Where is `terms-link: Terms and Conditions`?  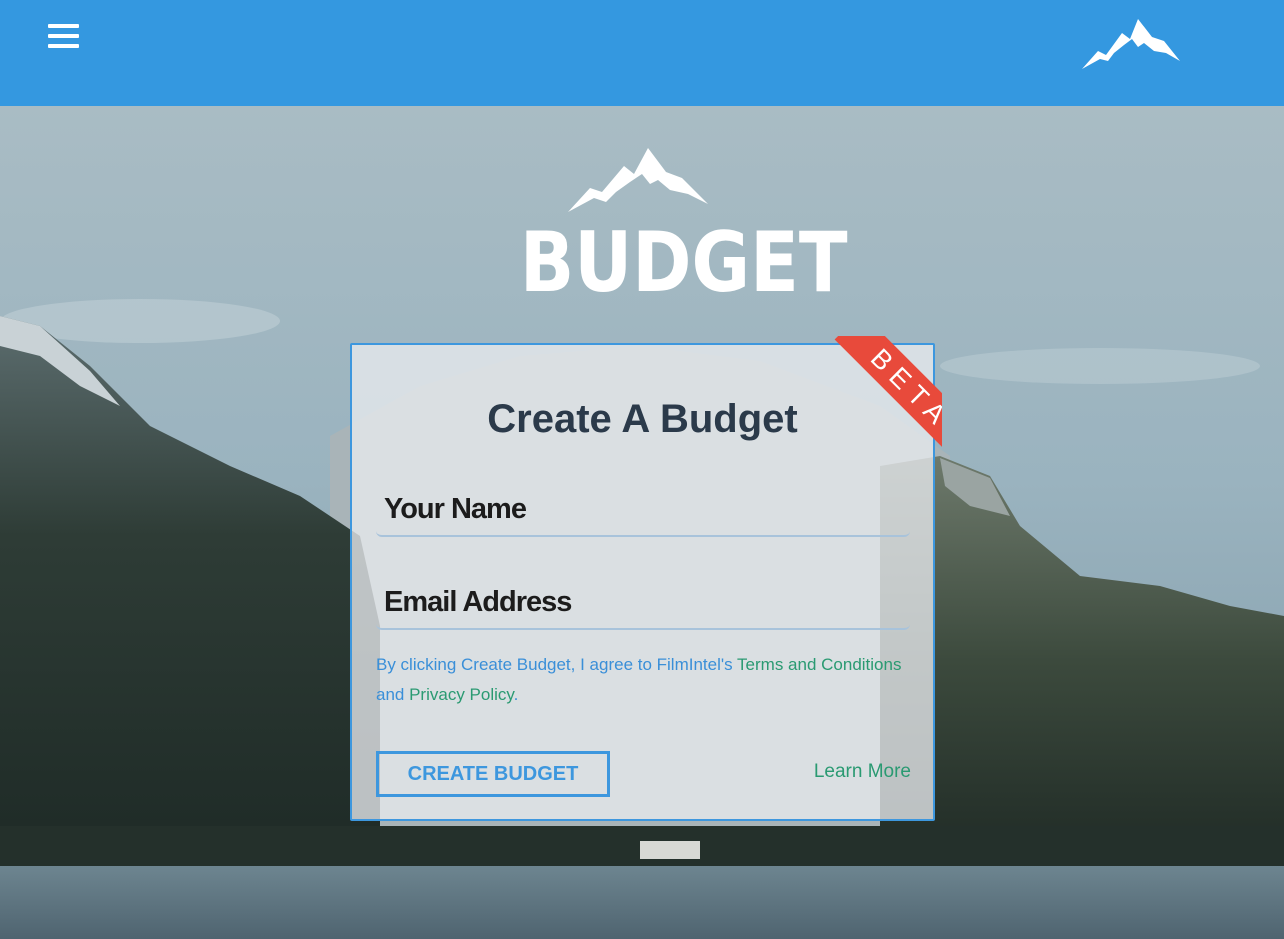
terms-link: Terms and Conditions is located at coordinates (819, 664).